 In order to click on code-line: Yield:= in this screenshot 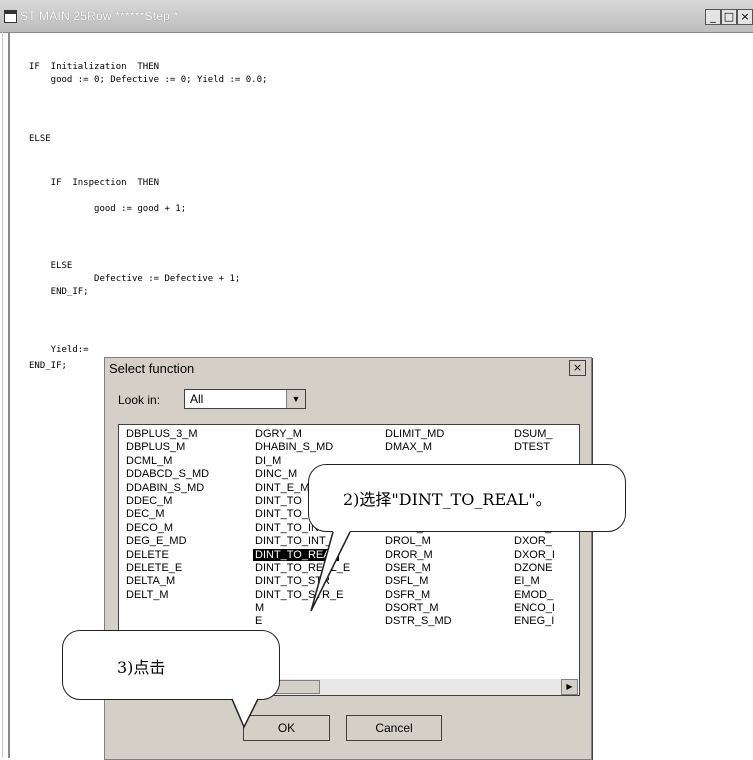, I will do `click(59, 350)`.